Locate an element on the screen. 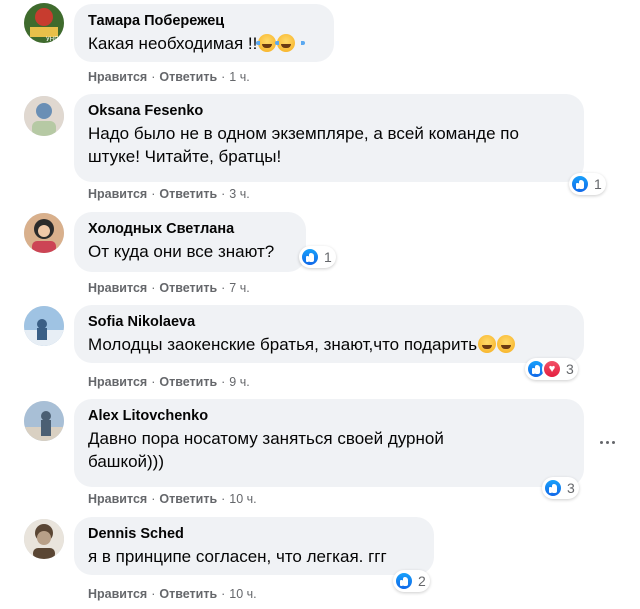 This screenshot has height=609, width=640. comment-bubble: Тамара Побережец Какая необходимая !! is located at coordinates (204, 33).